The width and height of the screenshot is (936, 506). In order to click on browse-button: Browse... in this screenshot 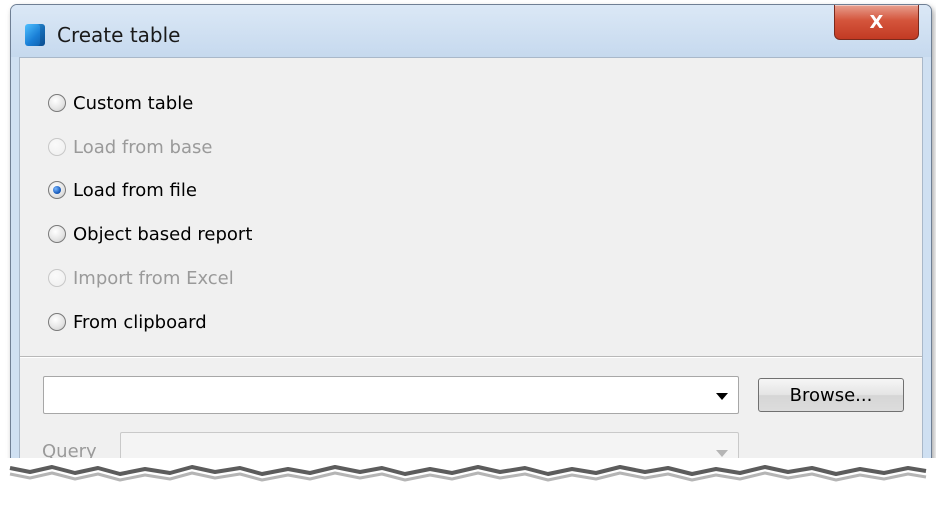, I will do `click(831, 395)`.